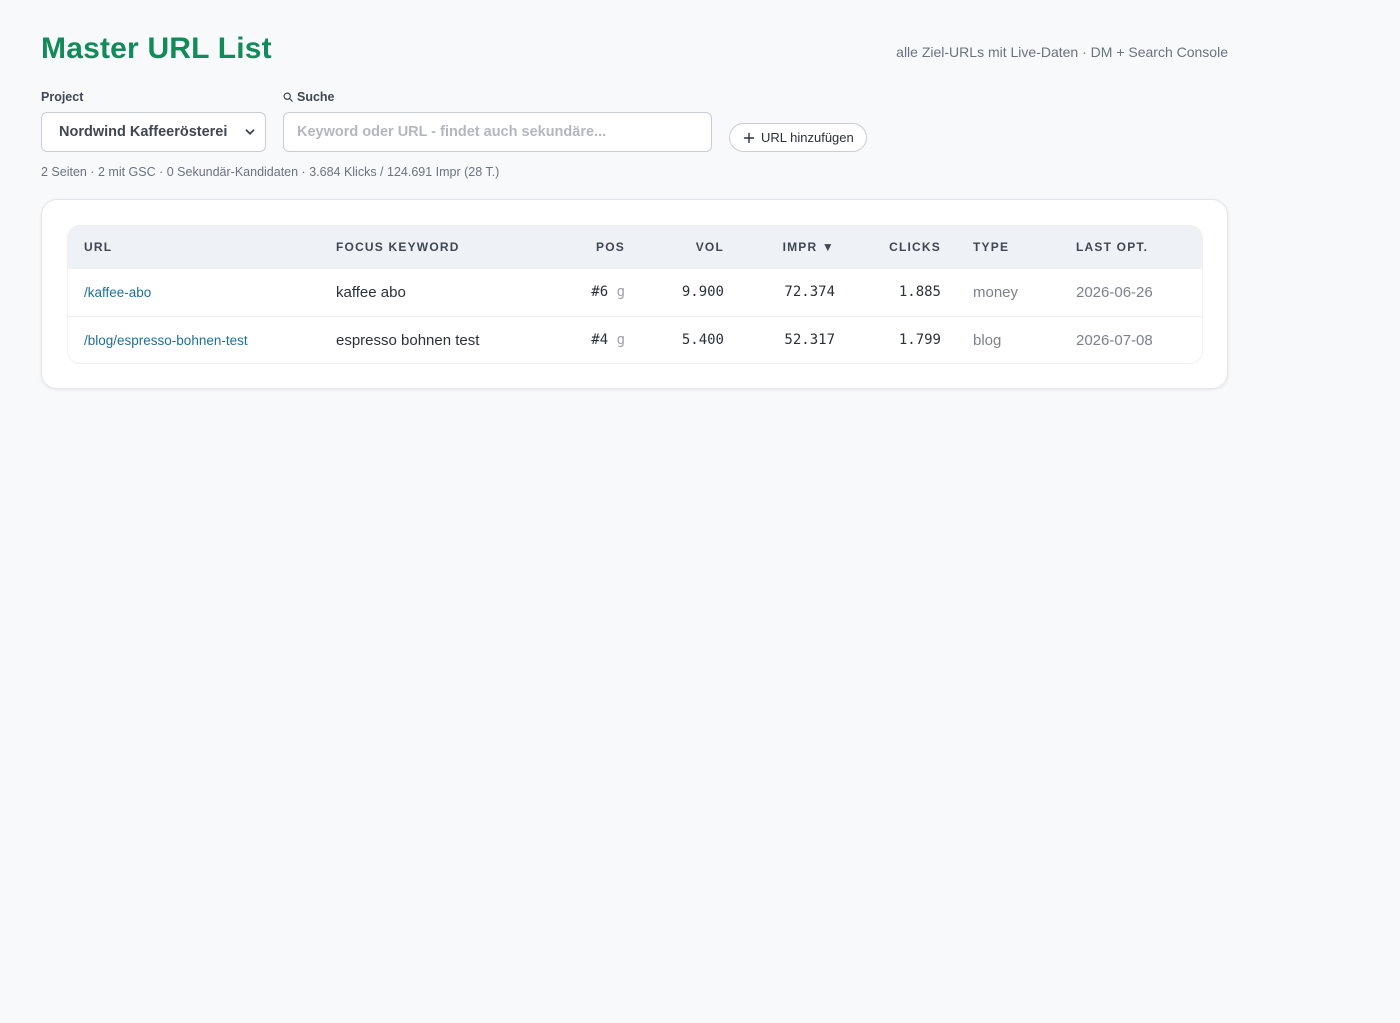 Image resolution: width=1400 pixels, height=1023 pixels. I want to click on add-url-button: URL hinzufügen, so click(798, 137).